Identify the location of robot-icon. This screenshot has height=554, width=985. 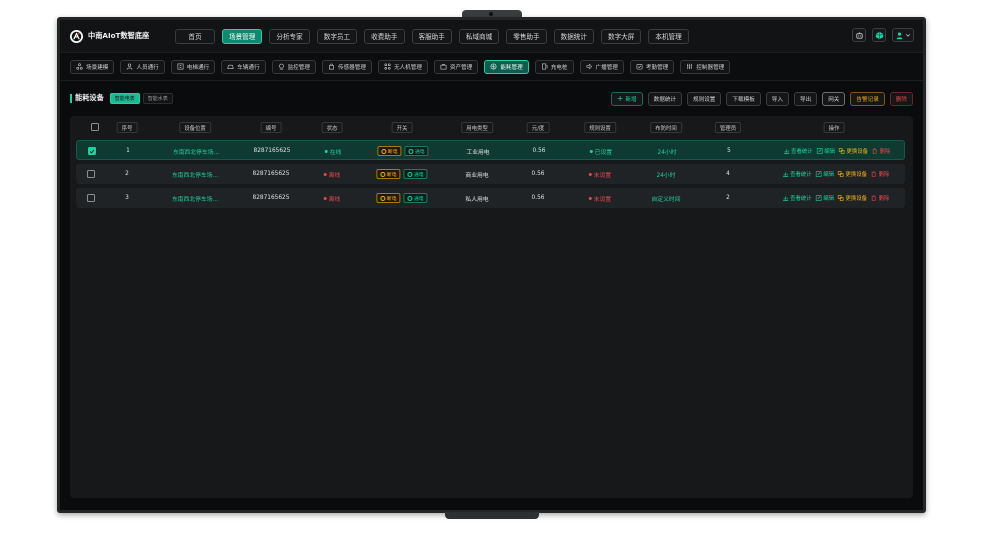
(859, 35).